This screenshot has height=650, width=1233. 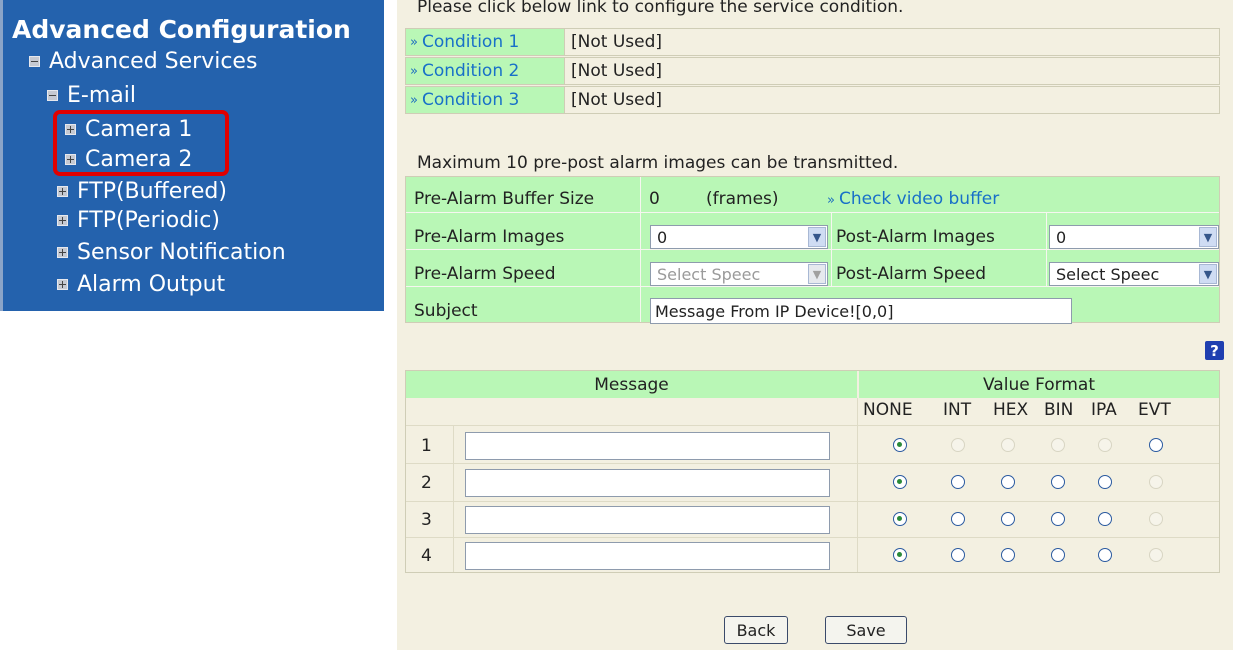 I want to click on condition-1-link: » Condition 1, so click(x=485, y=42).